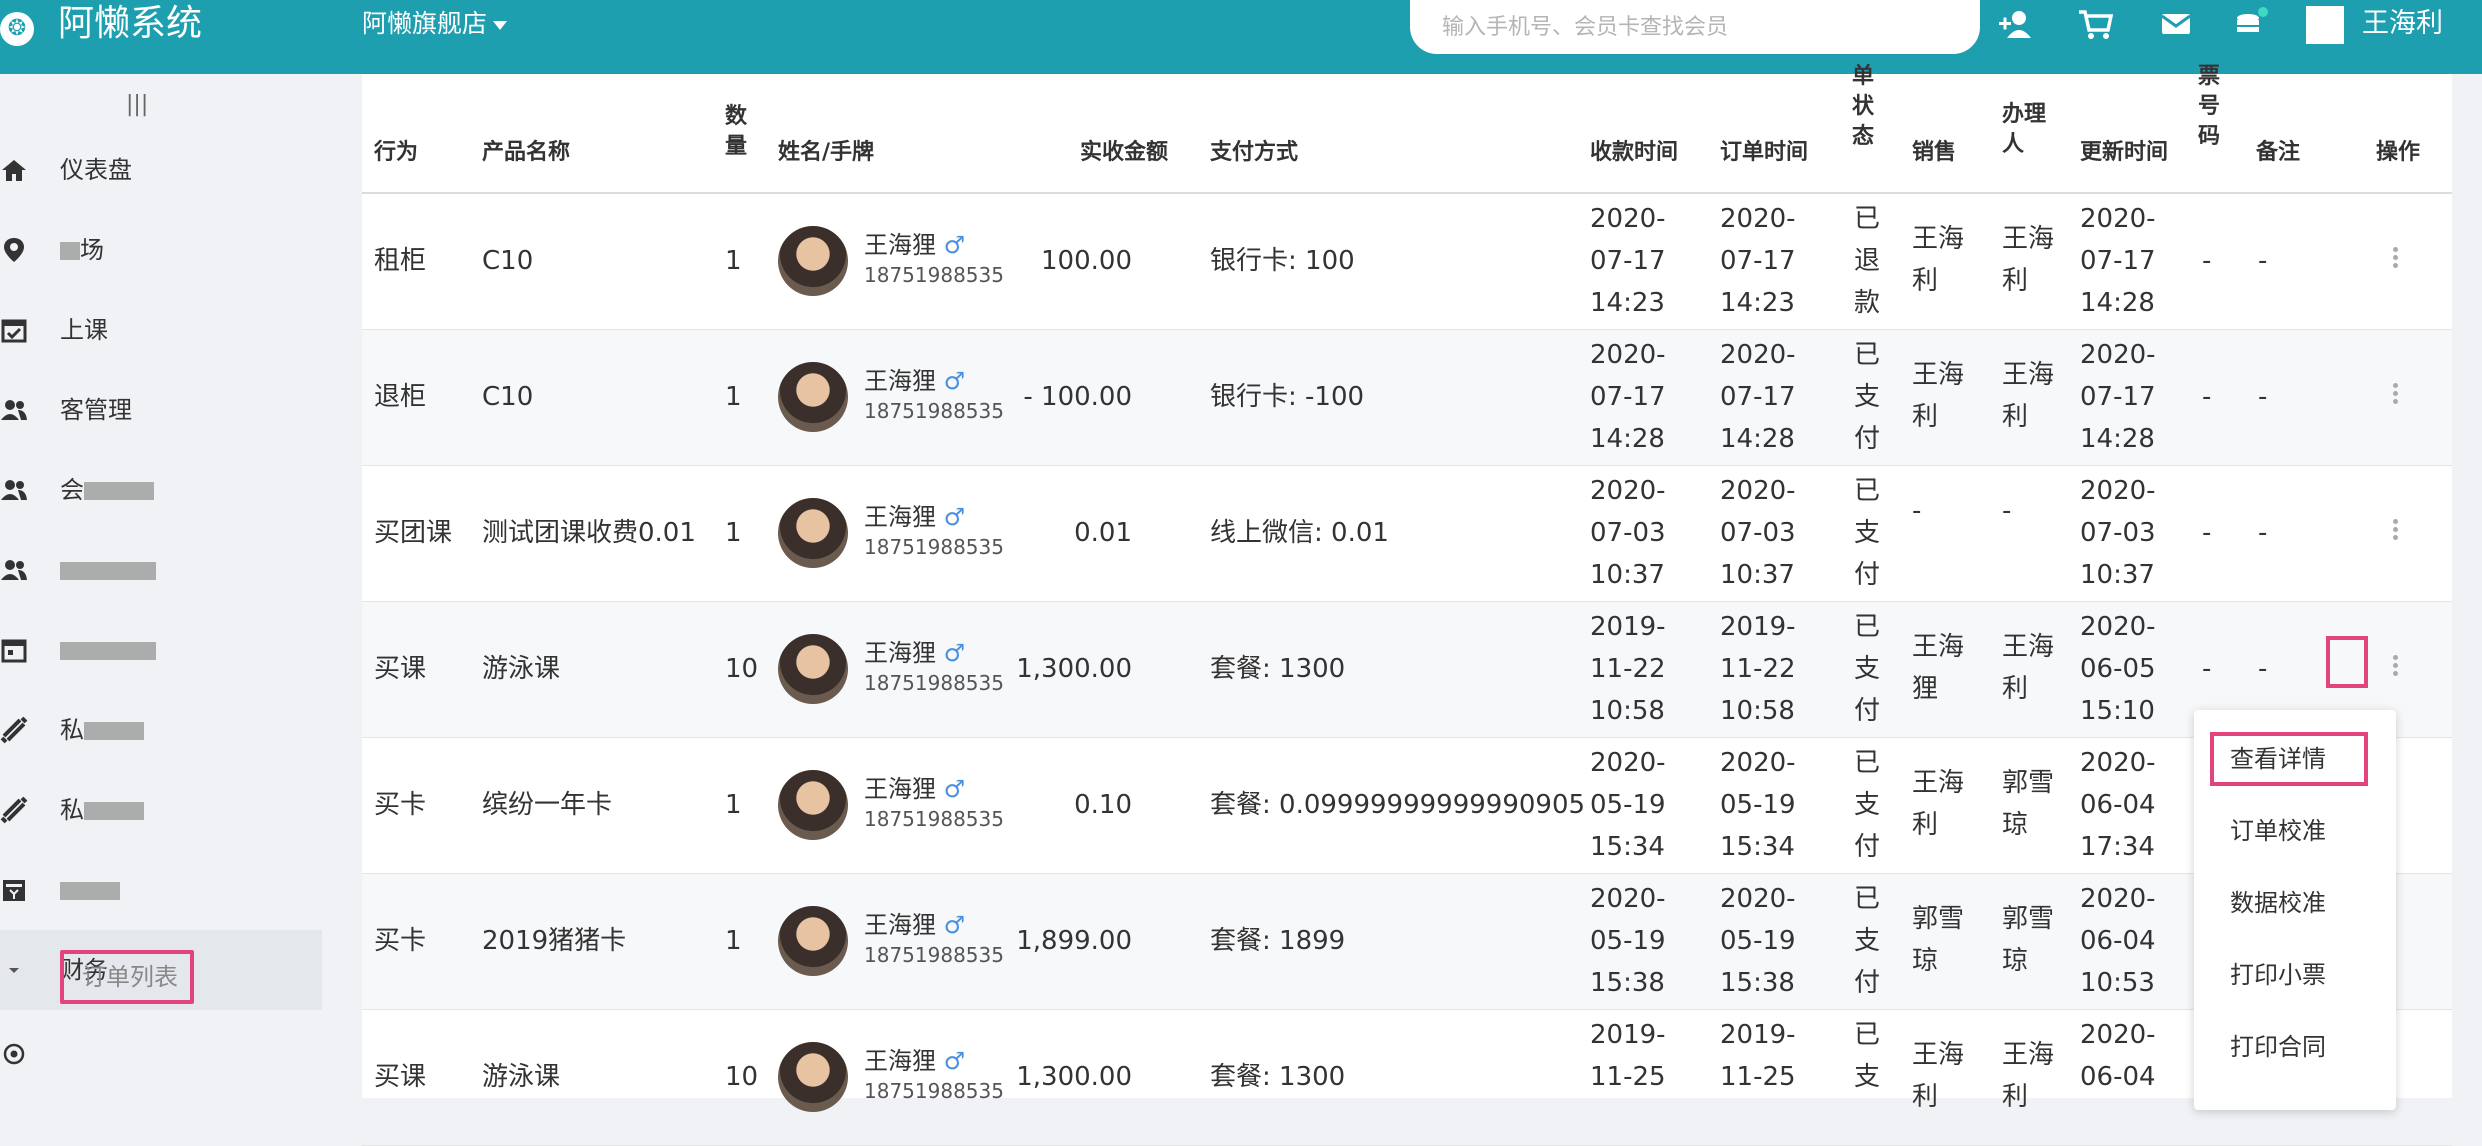 The width and height of the screenshot is (2482, 1146). Describe the element at coordinates (1934, 152) in the screenshot. I see `column-header: 销售` at that location.